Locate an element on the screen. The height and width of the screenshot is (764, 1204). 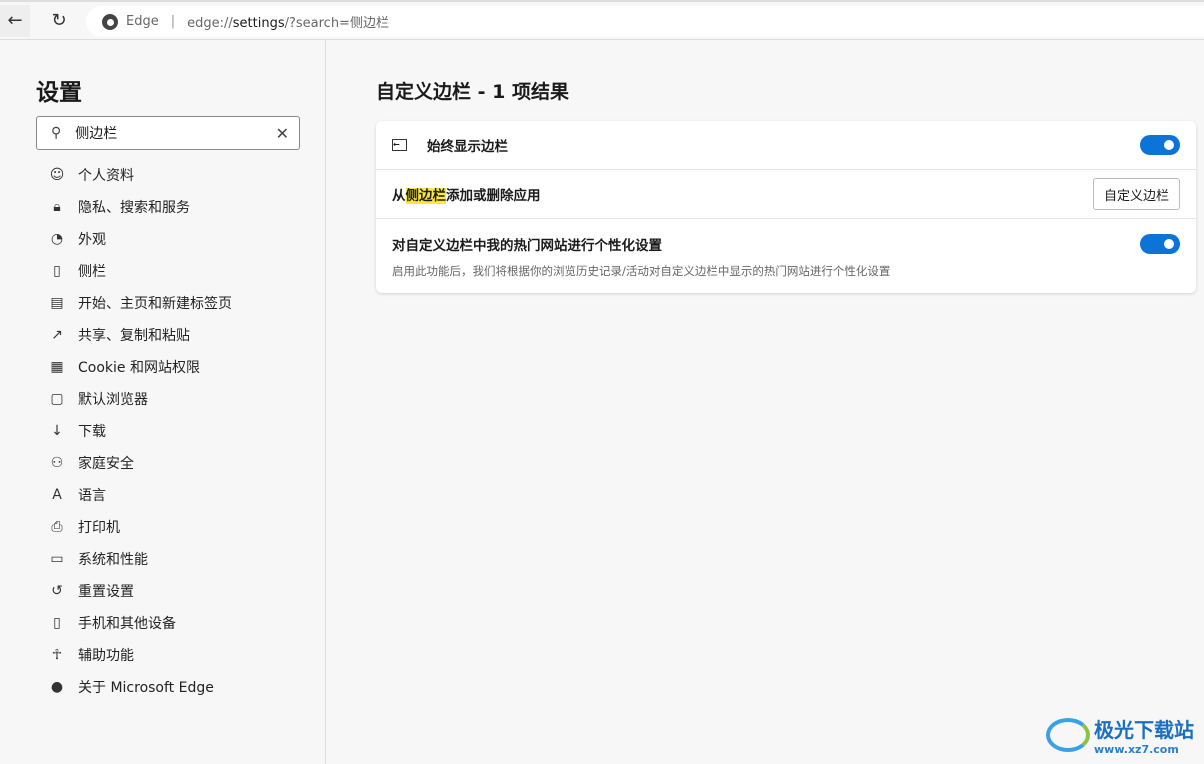
page-title: 设置 is located at coordinates (59, 93).